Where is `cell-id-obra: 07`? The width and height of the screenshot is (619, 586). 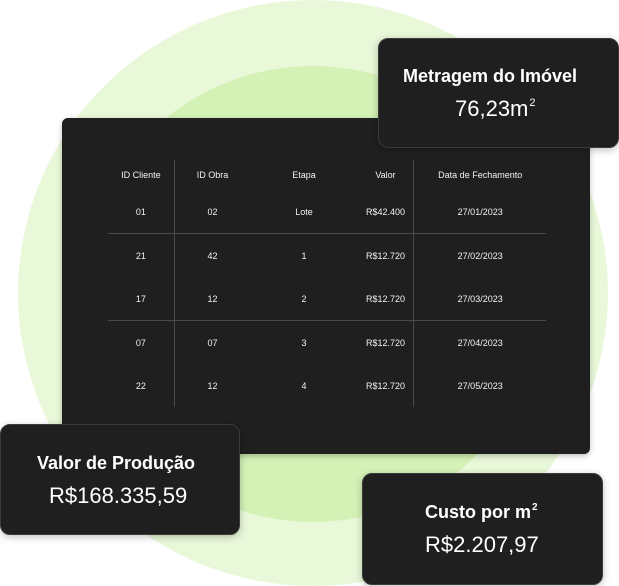
cell-id-obra: 07 is located at coordinates (212, 342).